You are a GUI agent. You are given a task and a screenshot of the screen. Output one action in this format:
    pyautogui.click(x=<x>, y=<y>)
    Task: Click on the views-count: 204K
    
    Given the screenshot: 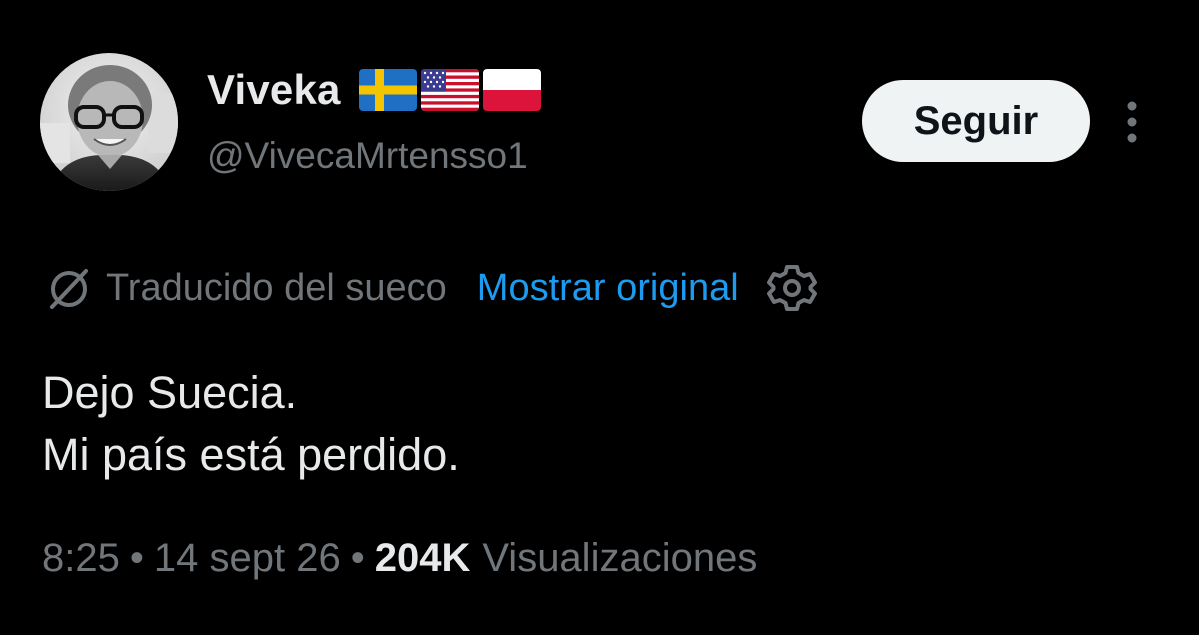 What is the action you would take?
    pyautogui.click(x=422, y=558)
    